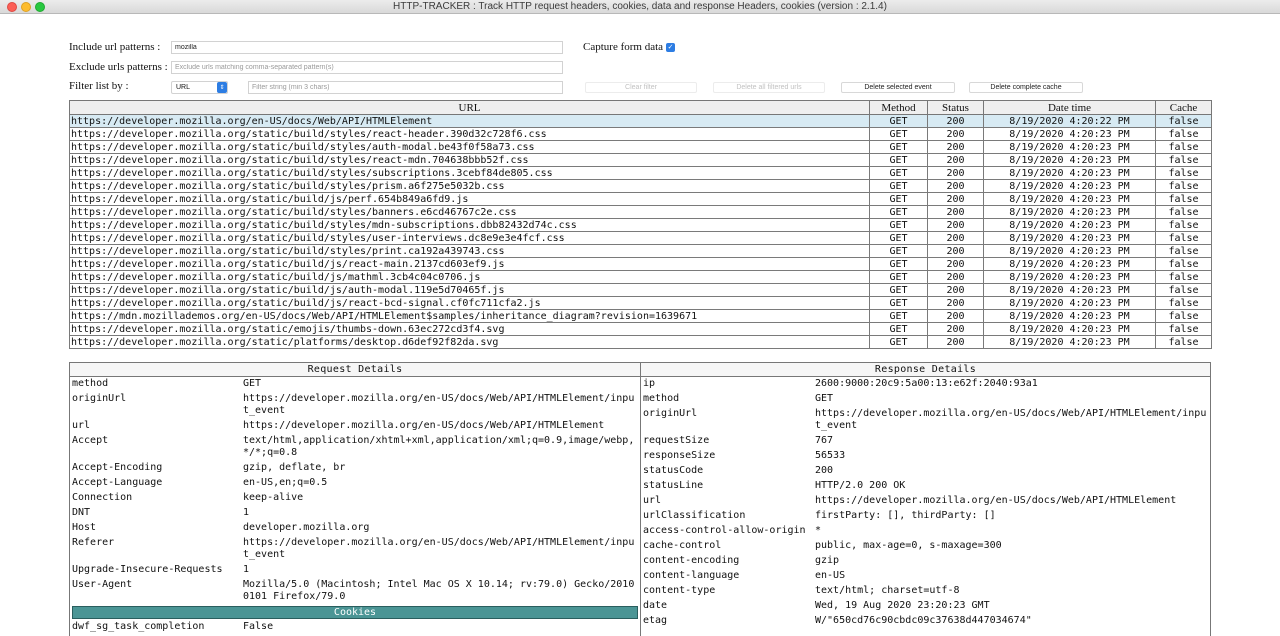 This screenshot has width=1280, height=636. What do you see at coordinates (925, 370) in the screenshot?
I see `response-details-title: Response Details` at bounding box center [925, 370].